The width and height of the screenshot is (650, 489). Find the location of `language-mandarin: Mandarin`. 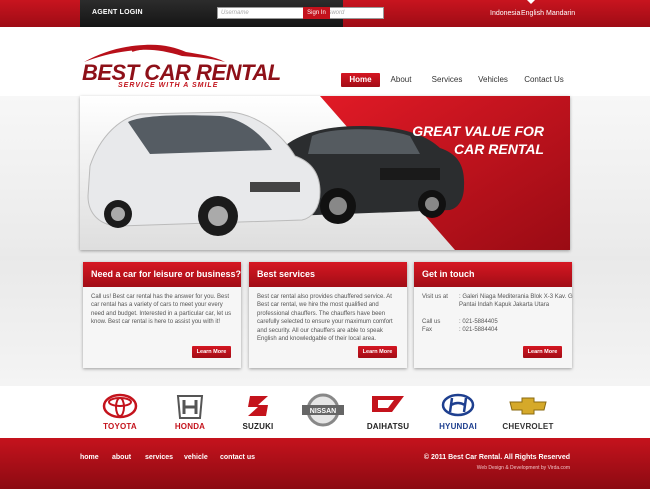

language-mandarin: Mandarin is located at coordinates (560, 13).